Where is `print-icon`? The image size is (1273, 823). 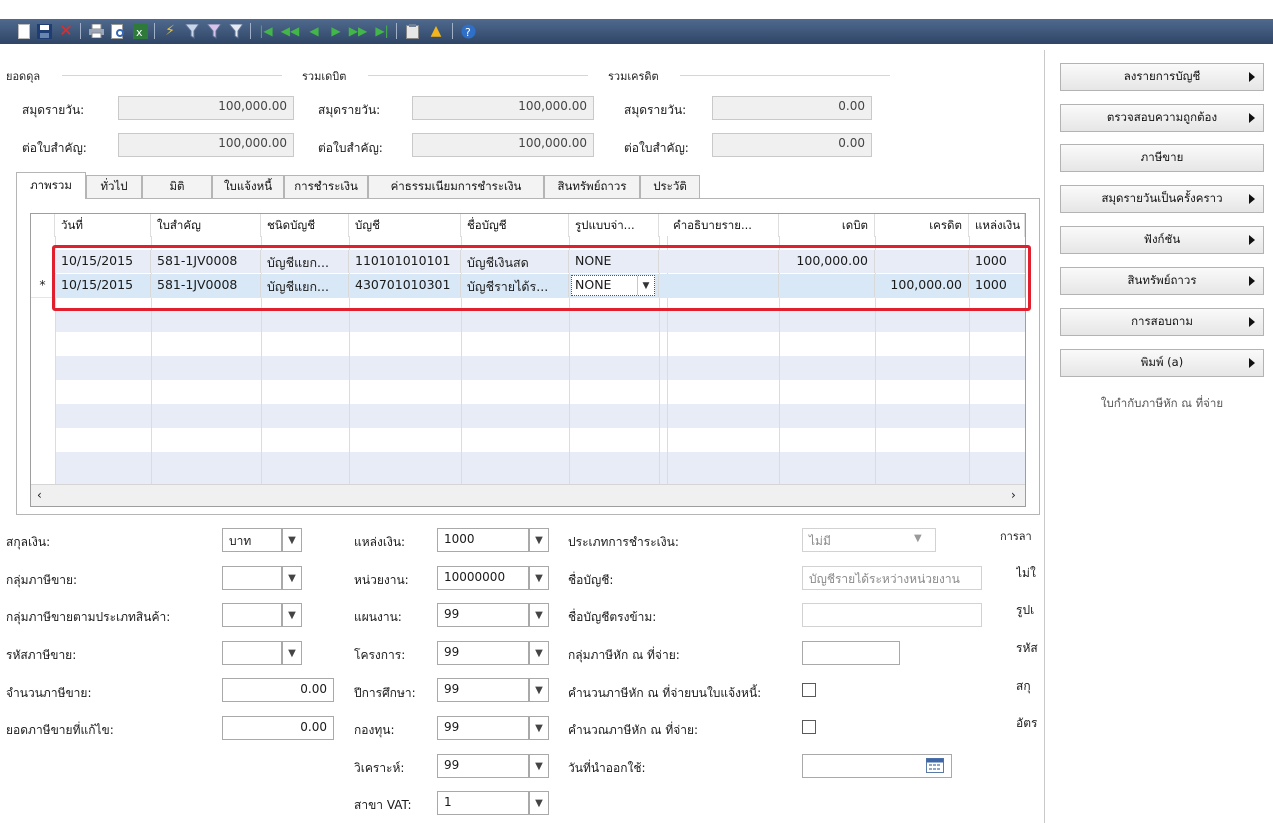 print-icon is located at coordinates (96, 31).